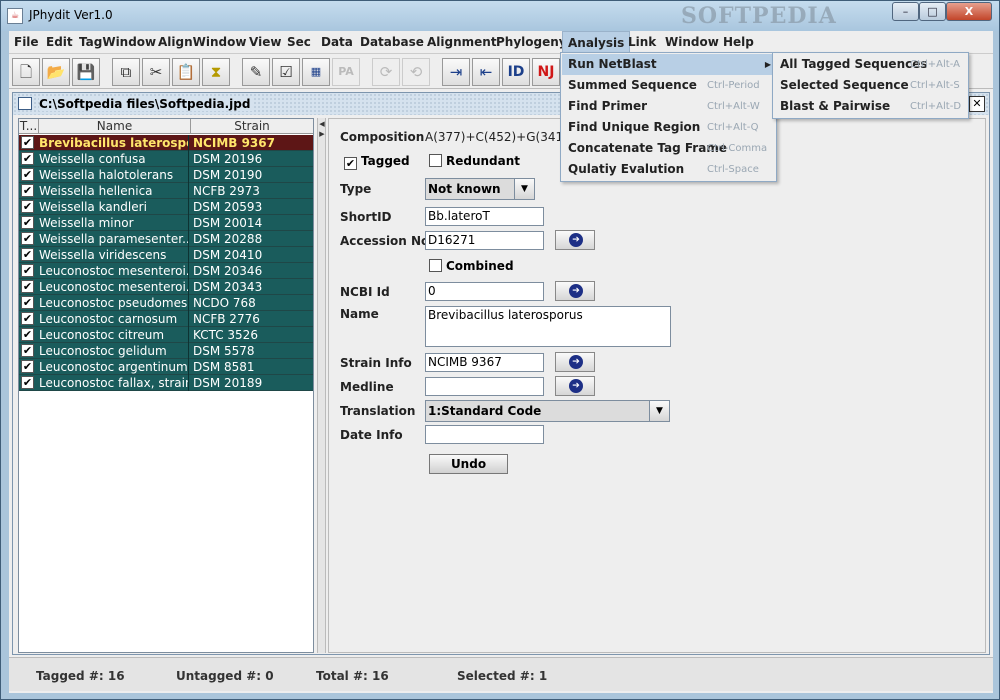  I want to click on menu-item-find-unique-region: Find Unique Region Ctrl+Alt-Q, so click(668, 127).